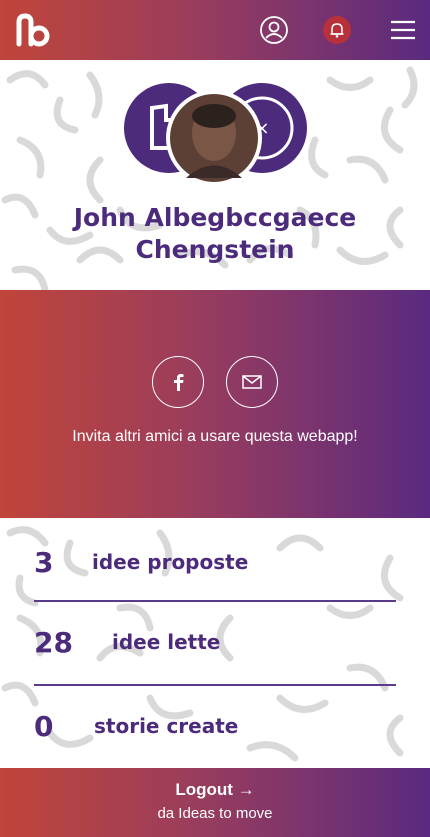 The width and height of the screenshot is (430, 837). I want to click on stat-label: storie create, so click(166, 726).